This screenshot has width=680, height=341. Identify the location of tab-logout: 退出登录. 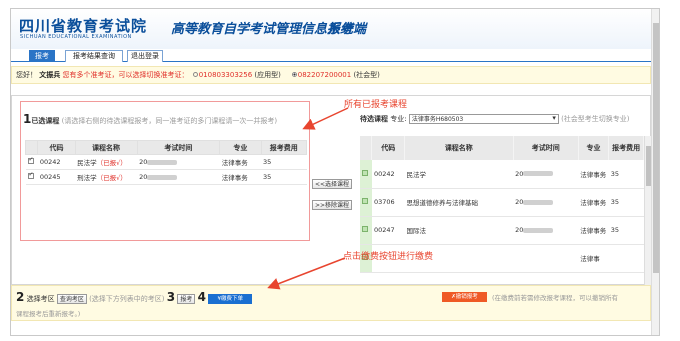
(145, 56).